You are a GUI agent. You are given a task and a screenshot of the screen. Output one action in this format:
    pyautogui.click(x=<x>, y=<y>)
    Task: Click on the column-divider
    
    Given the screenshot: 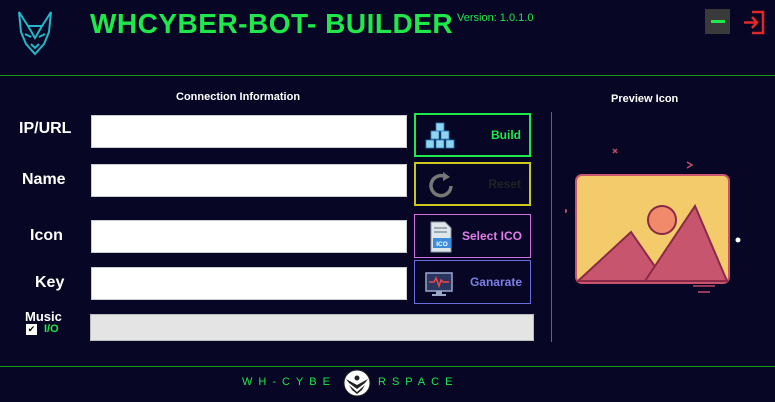 What is the action you would take?
    pyautogui.click(x=551, y=227)
    